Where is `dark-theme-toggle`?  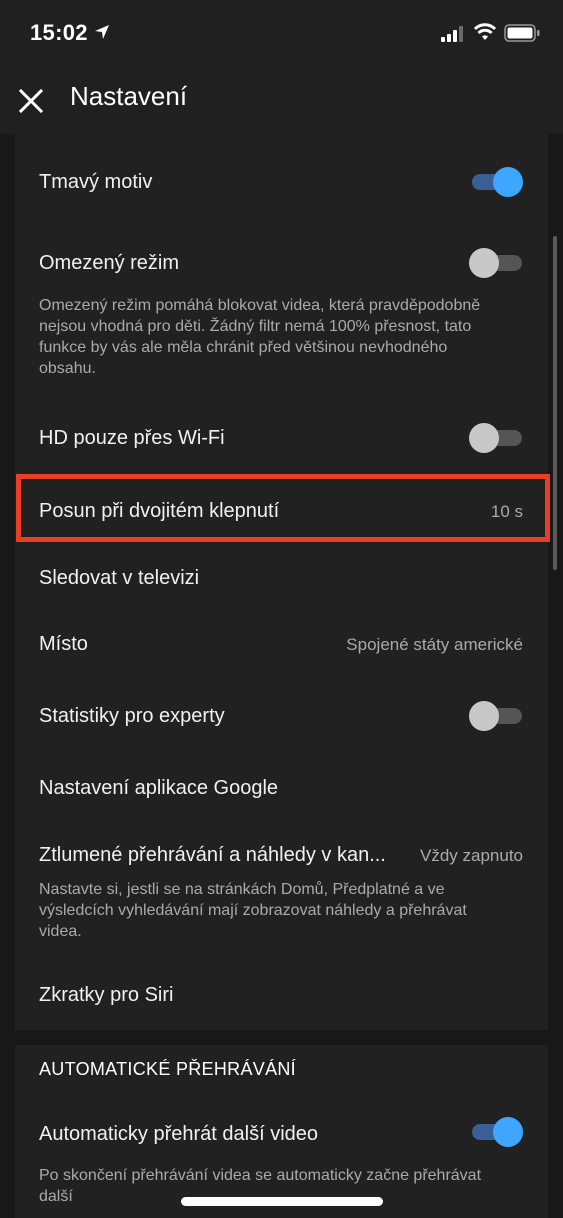
dark-theme-toggle is located at coordinates (496, 182).